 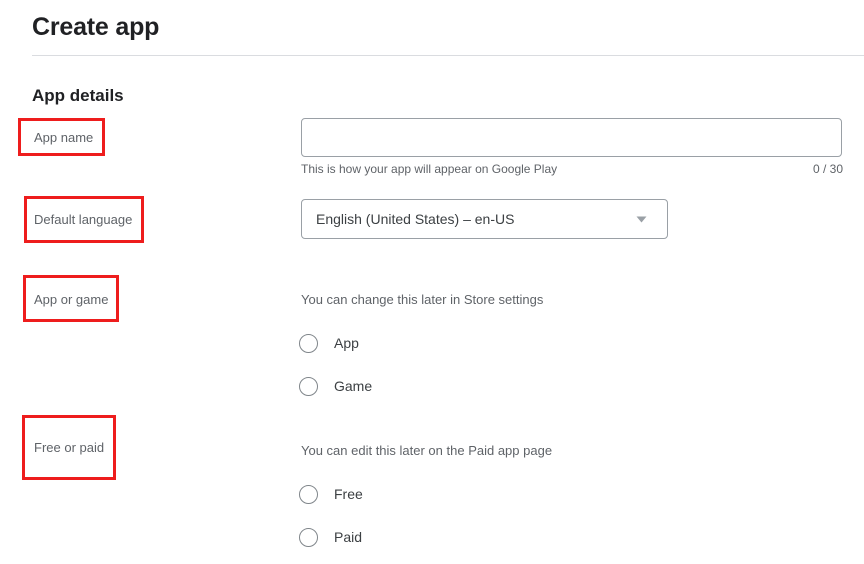 I want to click on chevron-down-icon, so click(x=641, y=219).